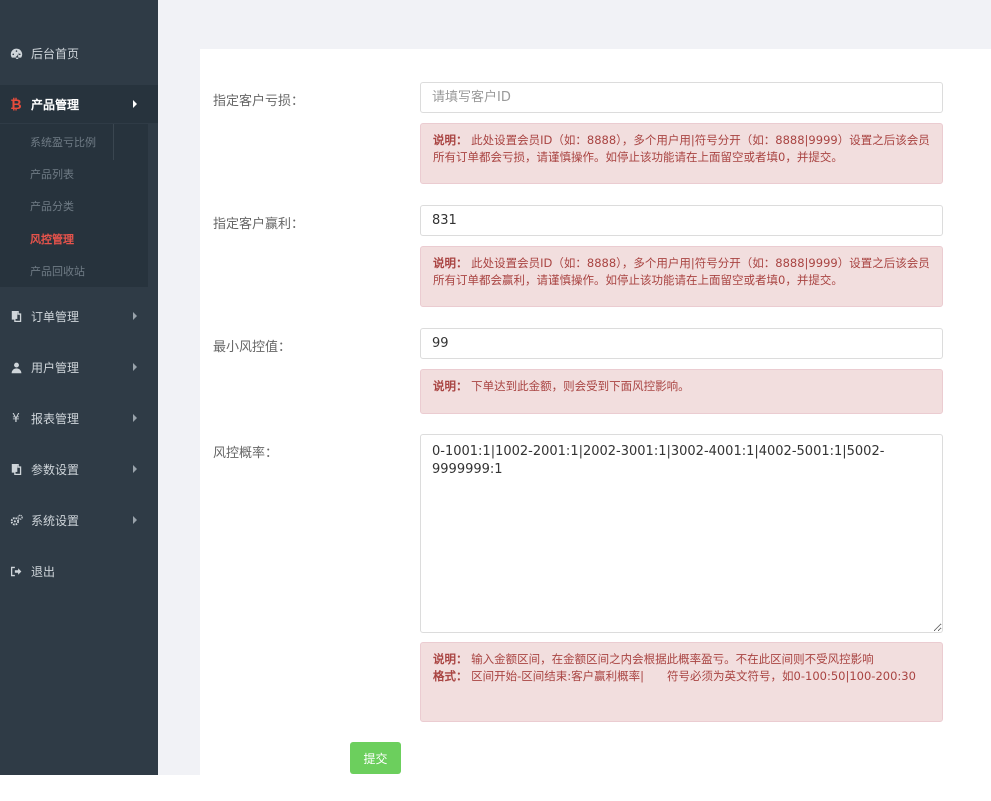 Image resolution: width=991 pixels, height=801 pixels. Describe the element at coordinates (16, 53) in the screenshot. I see `dashboard-icon` at that location.